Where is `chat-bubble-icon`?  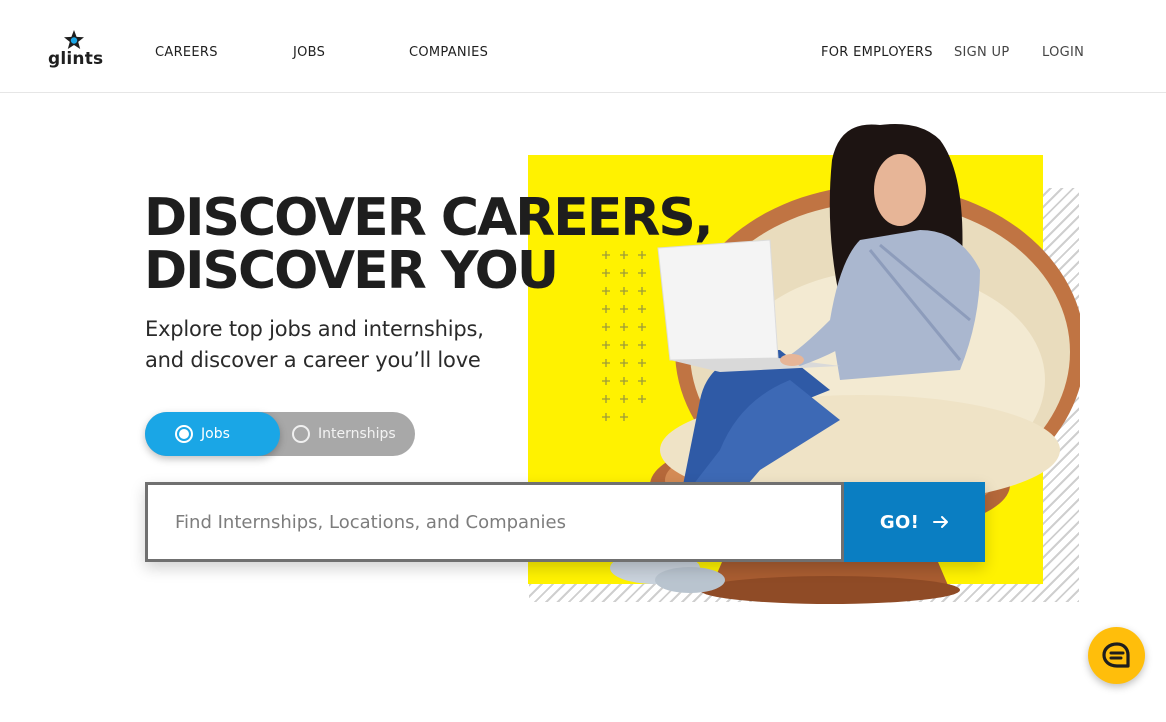 chat-bubble-icon is located at coordinates (1115, 654).